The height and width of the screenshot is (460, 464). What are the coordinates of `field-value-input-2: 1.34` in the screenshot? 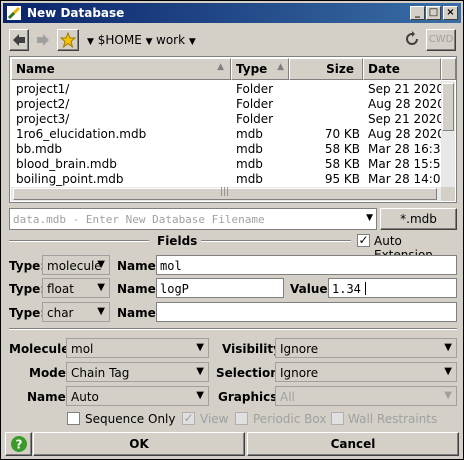 It's located at (392, 288).